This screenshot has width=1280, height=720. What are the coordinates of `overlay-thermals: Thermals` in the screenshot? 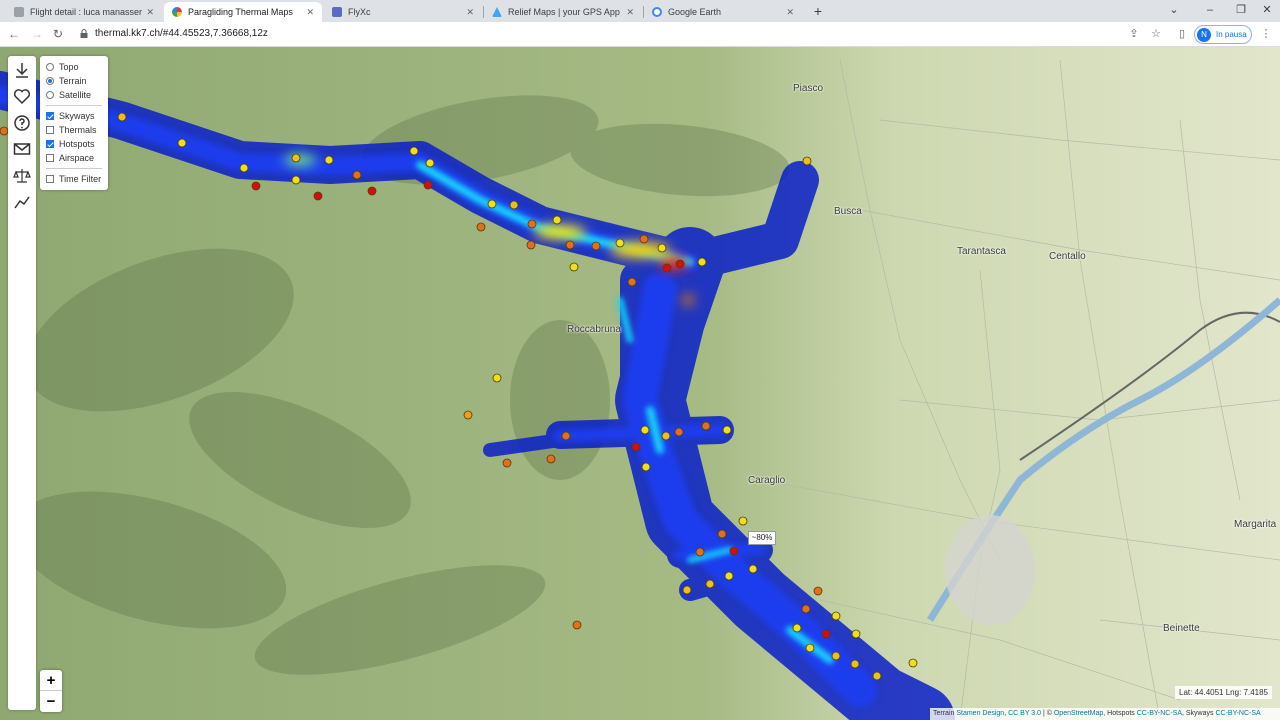 It's located at (74, 130).